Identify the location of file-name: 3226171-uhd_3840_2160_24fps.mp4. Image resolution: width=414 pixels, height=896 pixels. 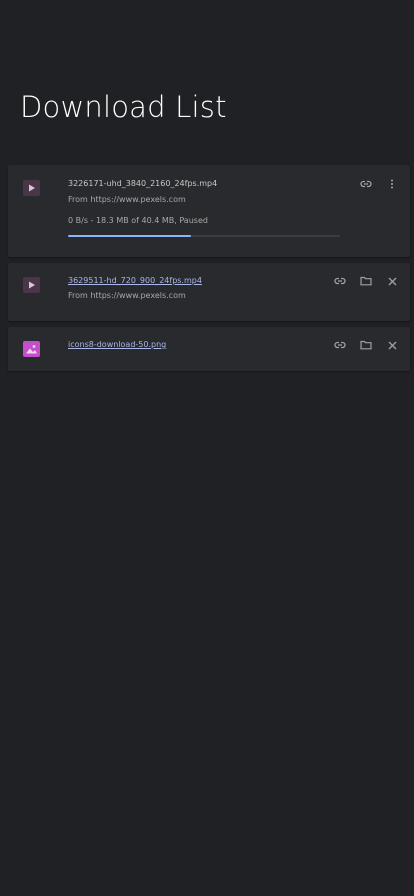
(143, 183).